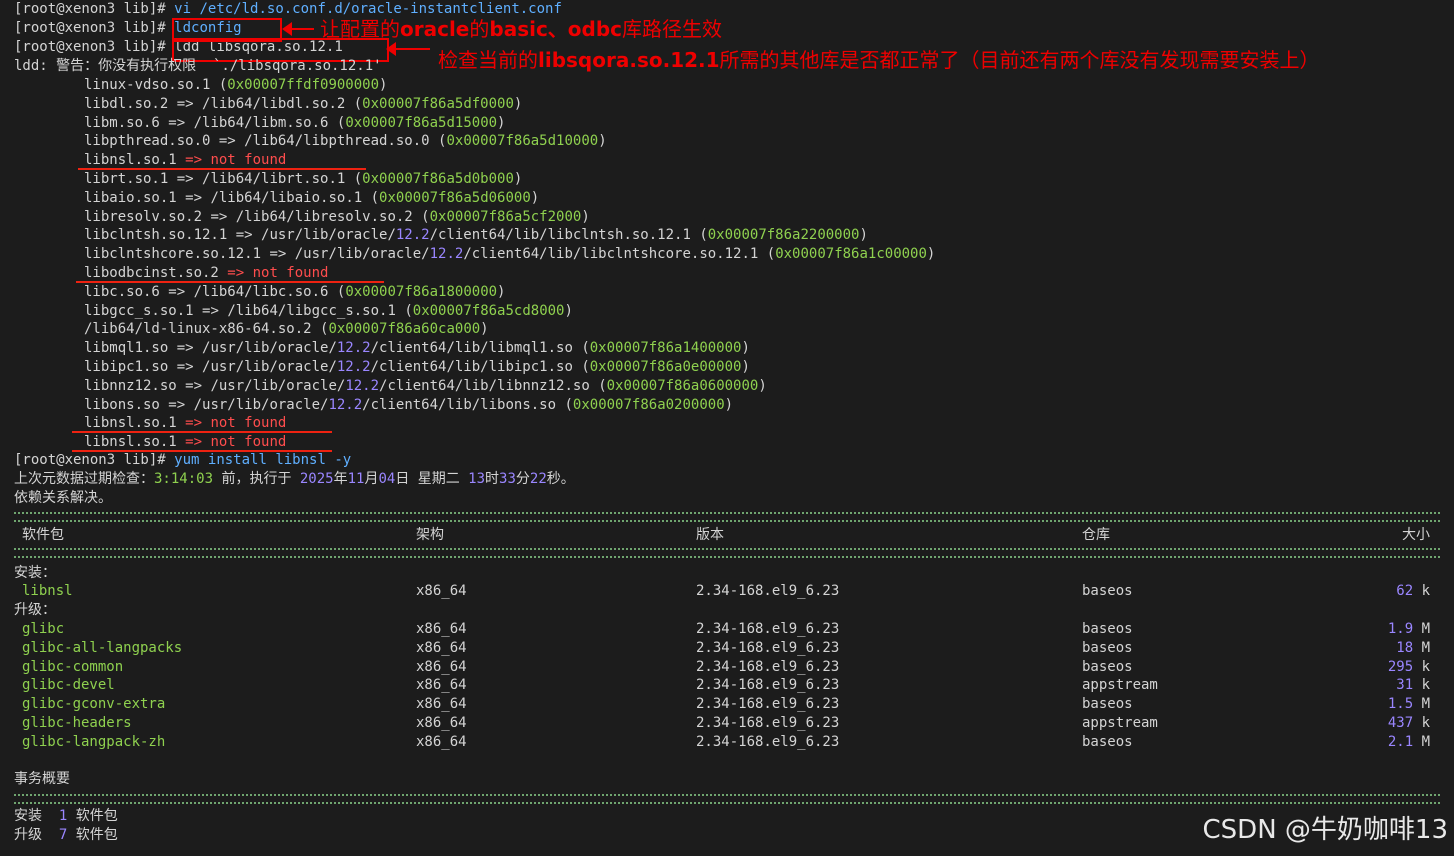 The image size is (1454, 856). What do you see at coordinates (404, 329) in the screenshot?
I see `library-address: 0x00007f86a60ca000` at bounding box center [404, 329].